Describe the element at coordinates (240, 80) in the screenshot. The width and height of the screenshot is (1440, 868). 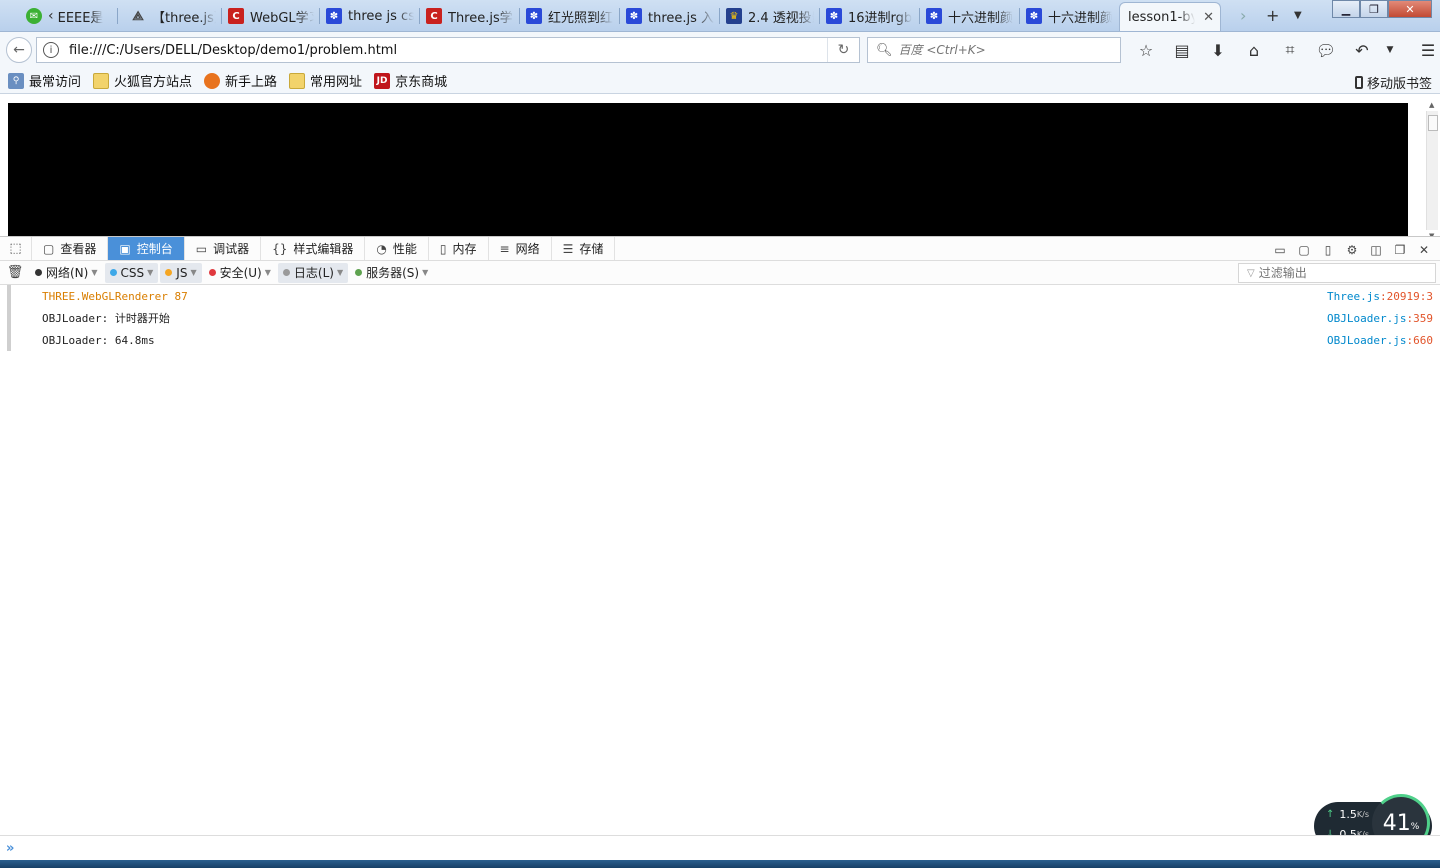
I see `bookmark-item: 新手上路` at that location.